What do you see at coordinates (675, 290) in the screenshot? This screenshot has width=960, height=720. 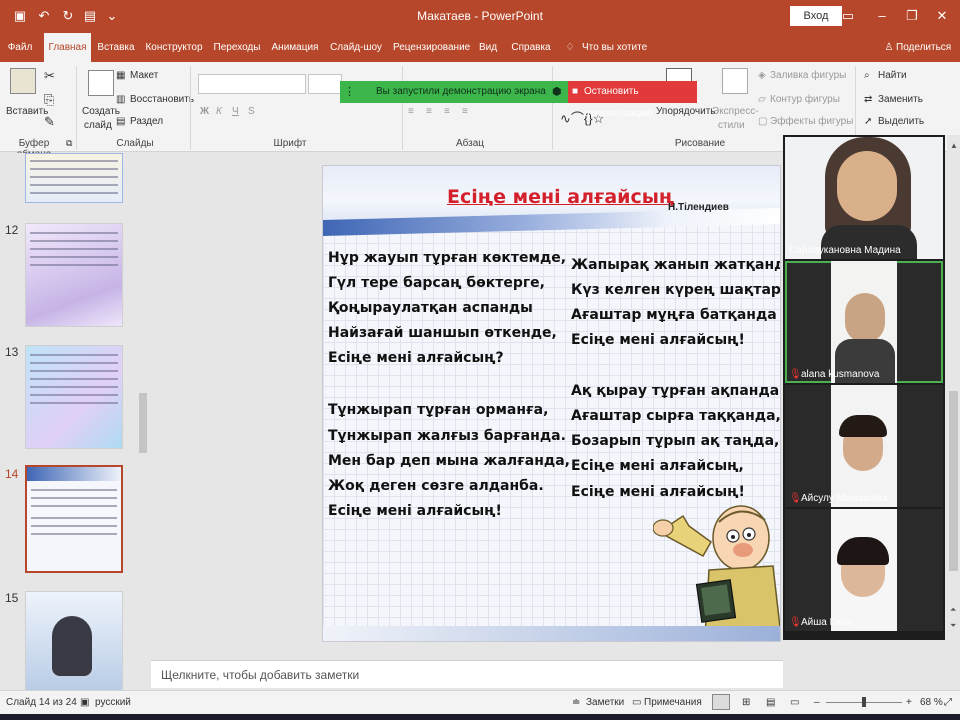 I see `poem-line: Күз келген күрең шақтарда,` at bounding box center [675, 290].